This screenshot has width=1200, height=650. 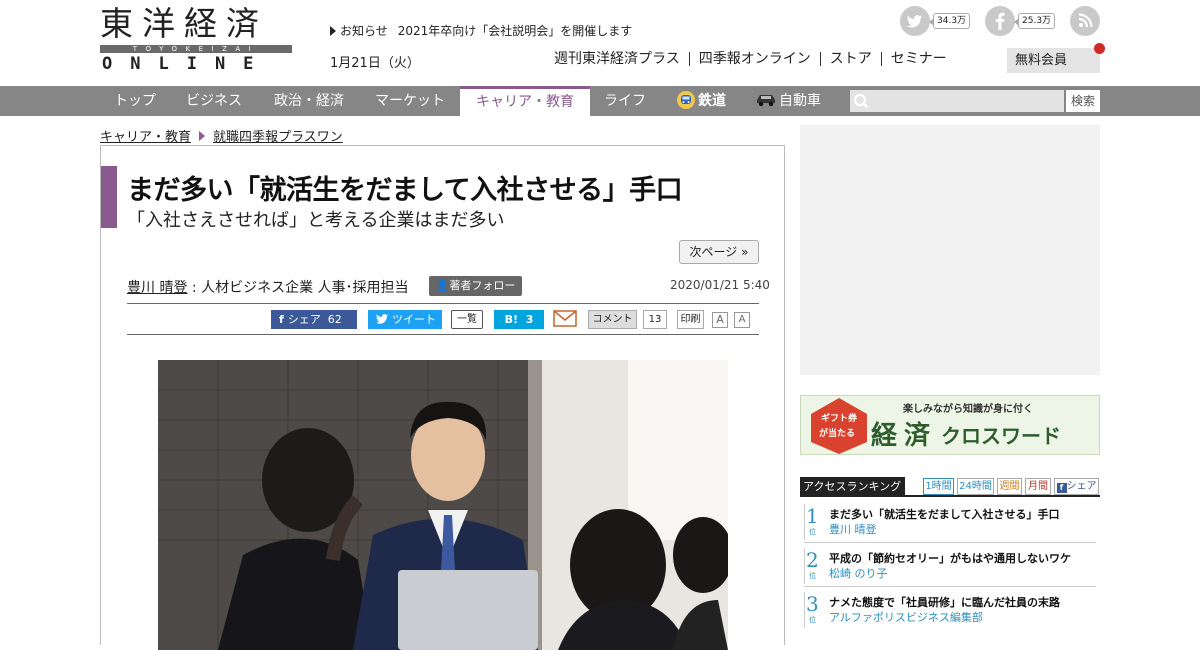 I want to click on nav-automobile: 自動車, so click(x=788, y=101).